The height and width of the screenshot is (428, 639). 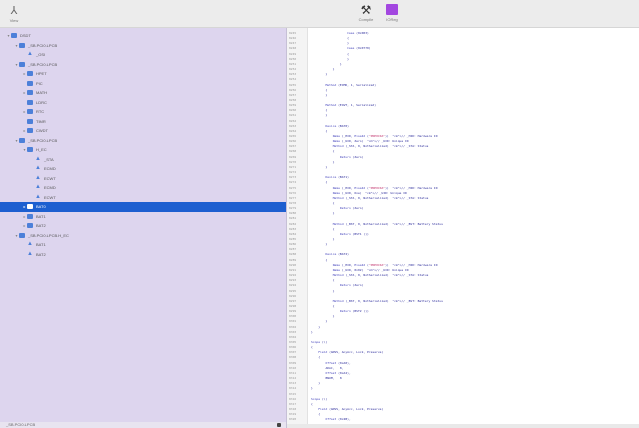 I want to click on code-line: 8305 Scope (\), so click(x=463, y=342).